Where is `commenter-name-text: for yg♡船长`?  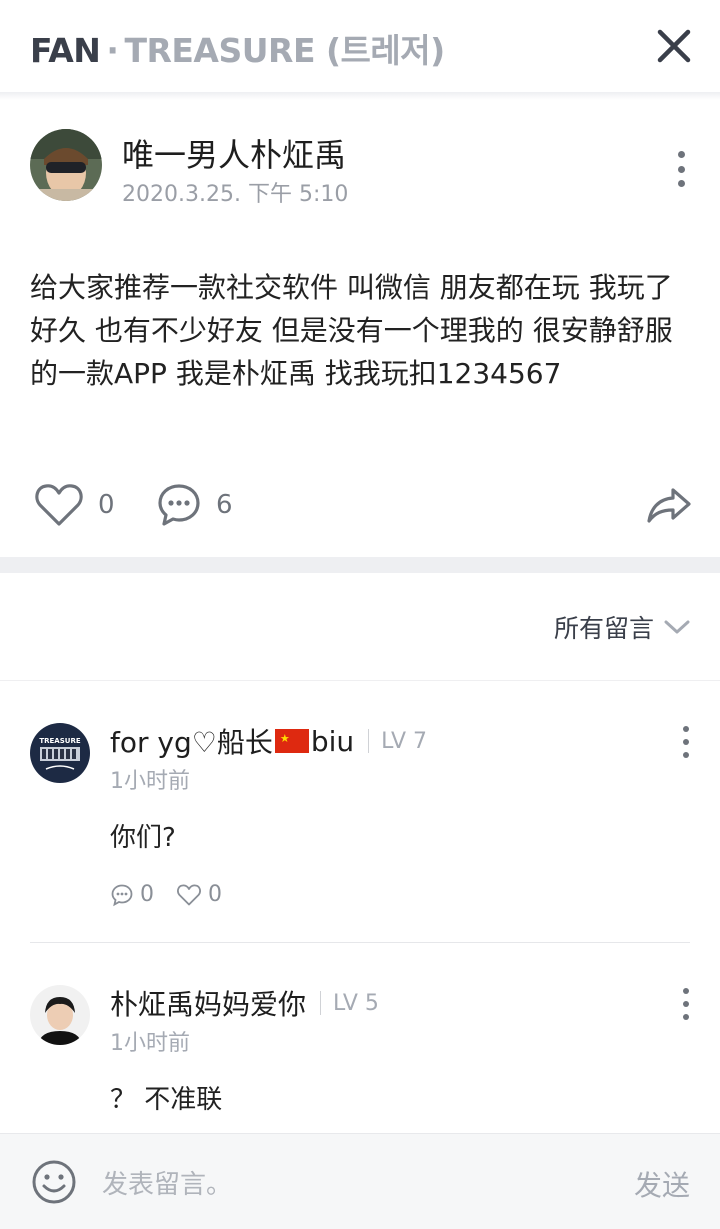
commenter-name-text: for yg♡船长 is located at coordinates (191, 742).